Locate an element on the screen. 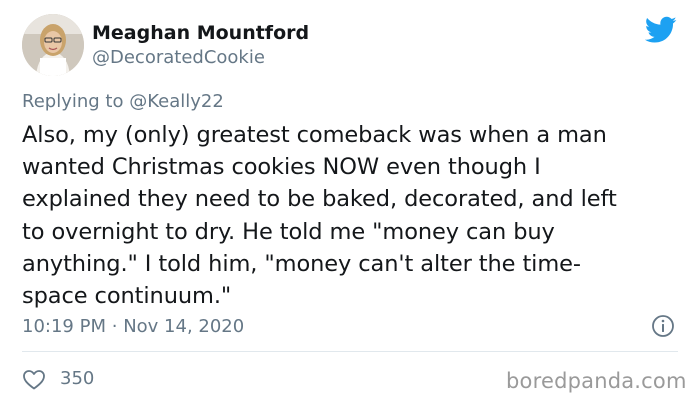 Image resolution: width=700 pixels, height=406 pixels. avatar is located at coordinates (53, 45).